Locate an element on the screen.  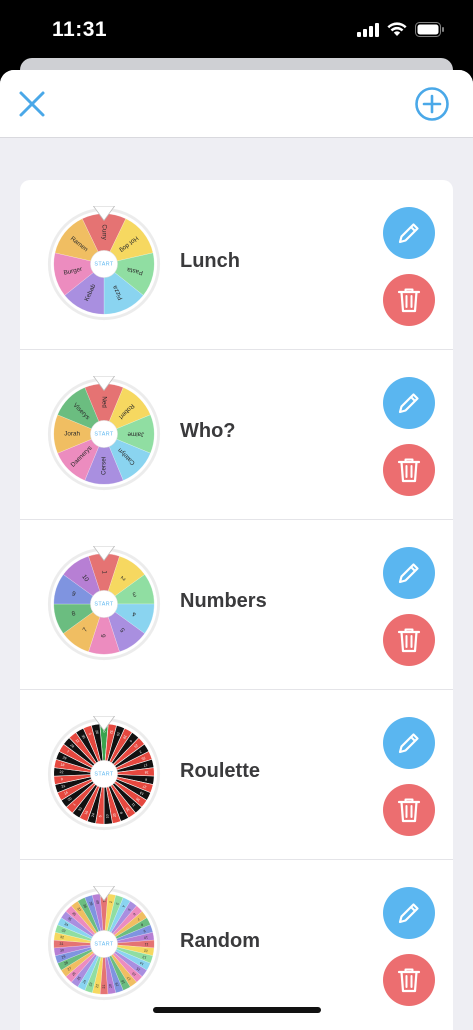
status-time: 11:31 is located at coordinates (80, 29).